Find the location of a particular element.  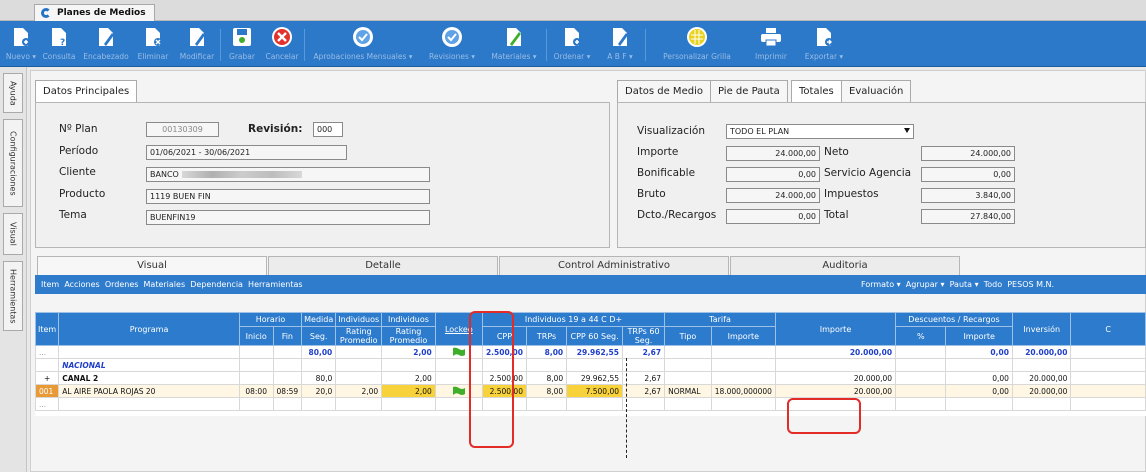

cell-importe: 20.000,00 is located at coordinates (835, 391).